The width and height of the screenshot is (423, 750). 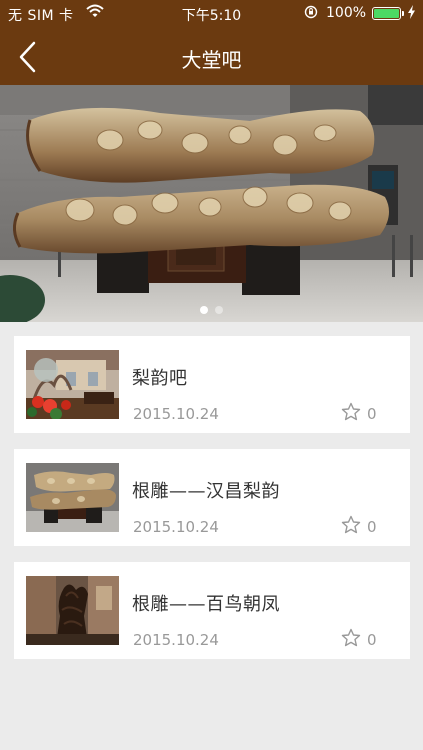 I want to click on battery-percent: 100%, so click(x=346, y=13).